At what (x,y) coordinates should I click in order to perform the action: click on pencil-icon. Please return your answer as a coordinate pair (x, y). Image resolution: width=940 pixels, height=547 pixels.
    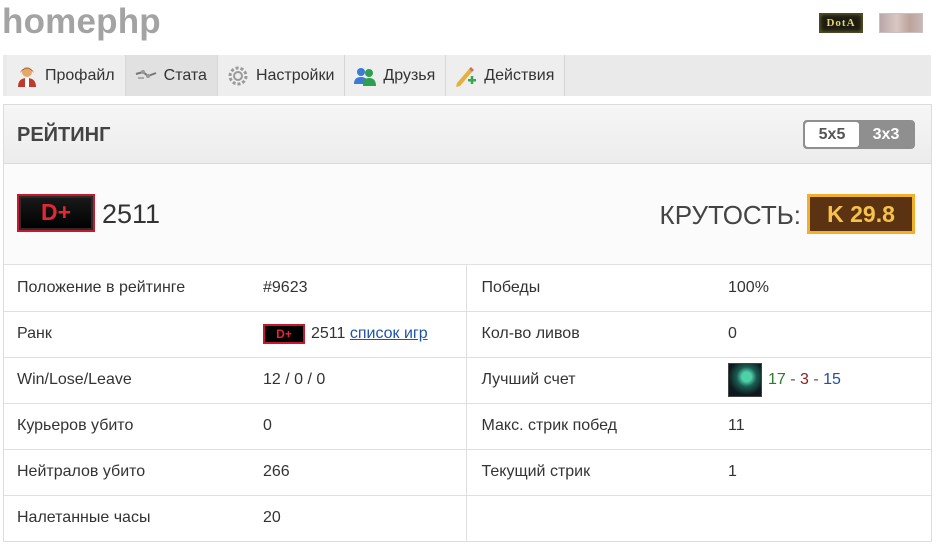
    Looking at the image, I should click on (466, 76).